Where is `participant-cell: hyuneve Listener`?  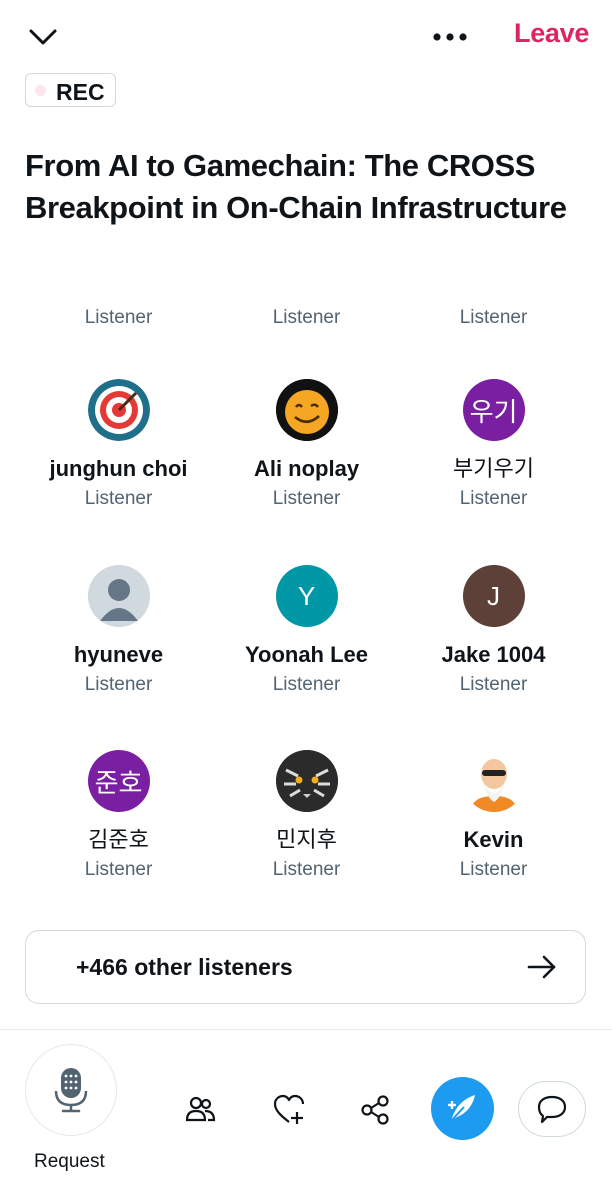 participant-cell: hyuneve Listener is located at coordinates (118, 630).